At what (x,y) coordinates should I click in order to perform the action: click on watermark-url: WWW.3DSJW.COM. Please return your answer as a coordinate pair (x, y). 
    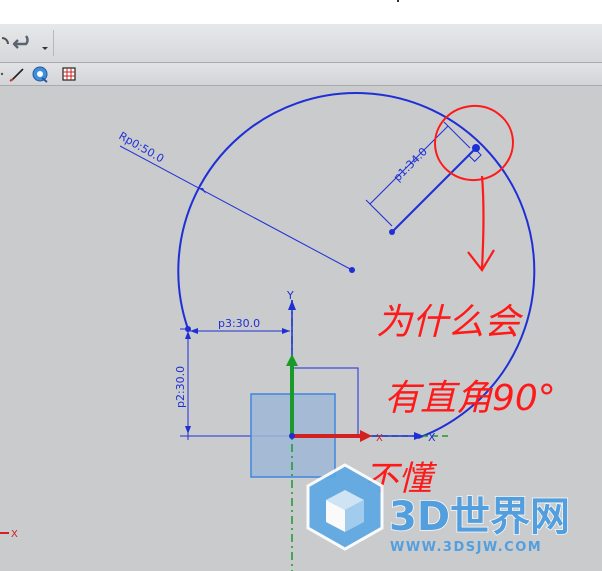
    Looking at the image, I should click on (466, 547).